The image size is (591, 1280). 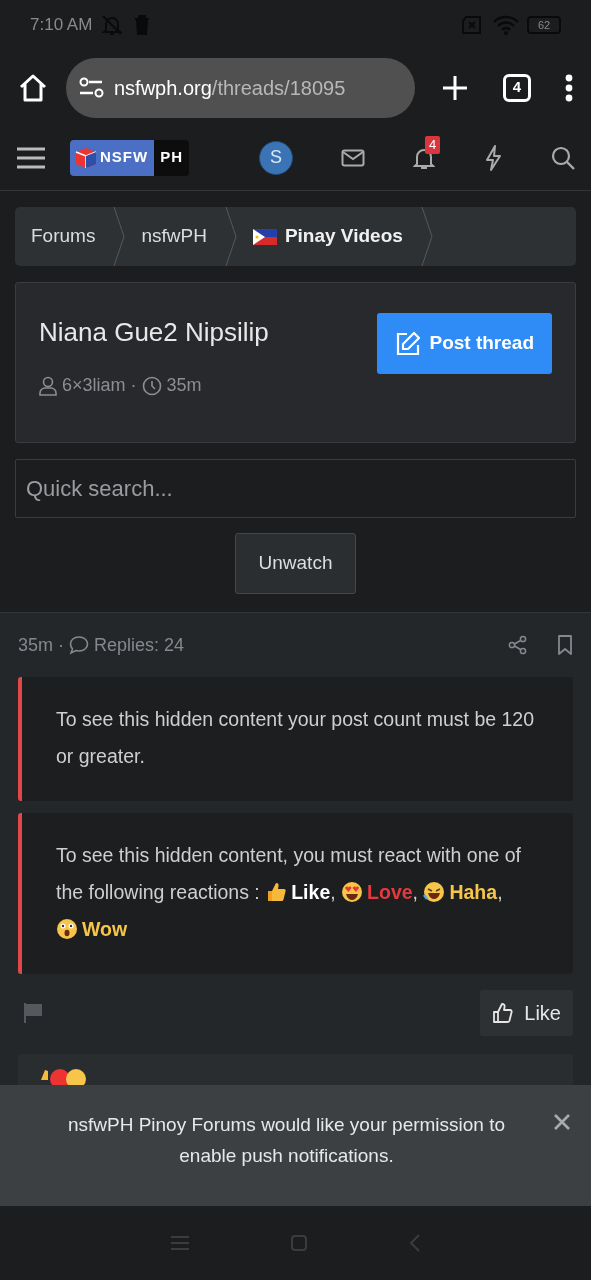 I want to click on cube-icon, so click(x=86, y=157).